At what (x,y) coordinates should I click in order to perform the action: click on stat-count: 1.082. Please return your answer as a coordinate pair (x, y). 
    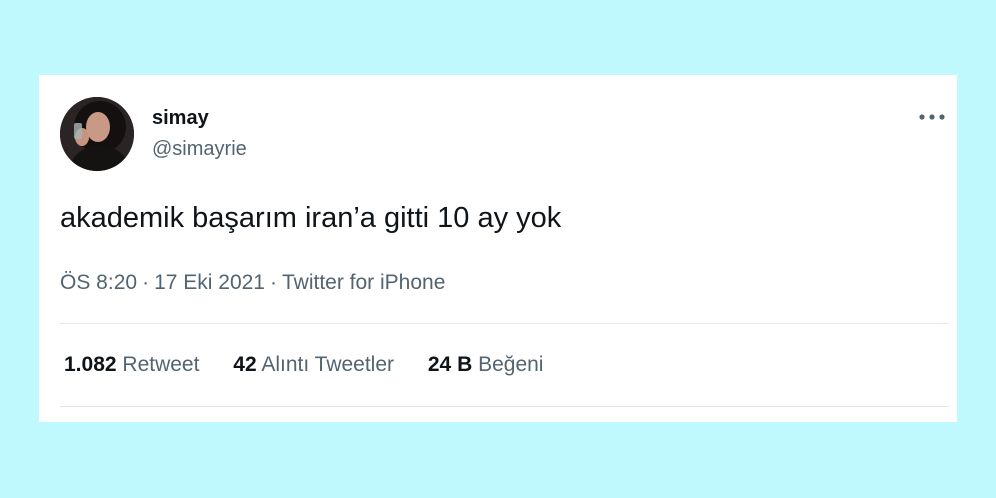
    Looking at the image, I should click on (90, 364).